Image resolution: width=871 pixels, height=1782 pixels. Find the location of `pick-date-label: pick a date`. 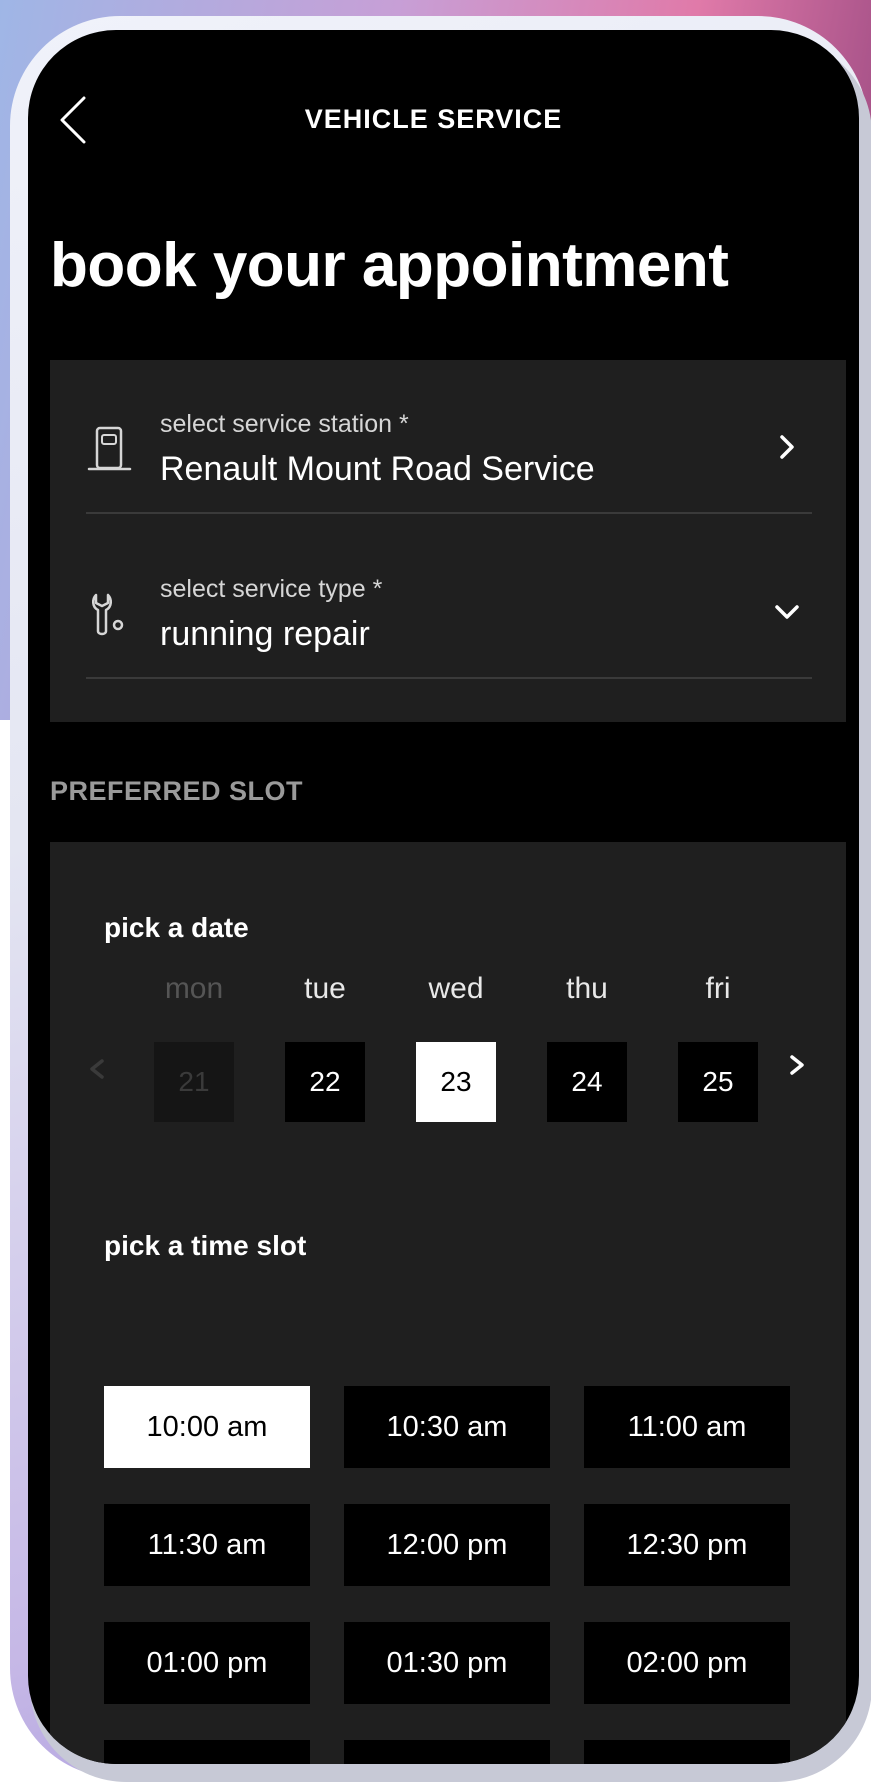

pick-date-label: pick a date is located at coordinates (176, 927).